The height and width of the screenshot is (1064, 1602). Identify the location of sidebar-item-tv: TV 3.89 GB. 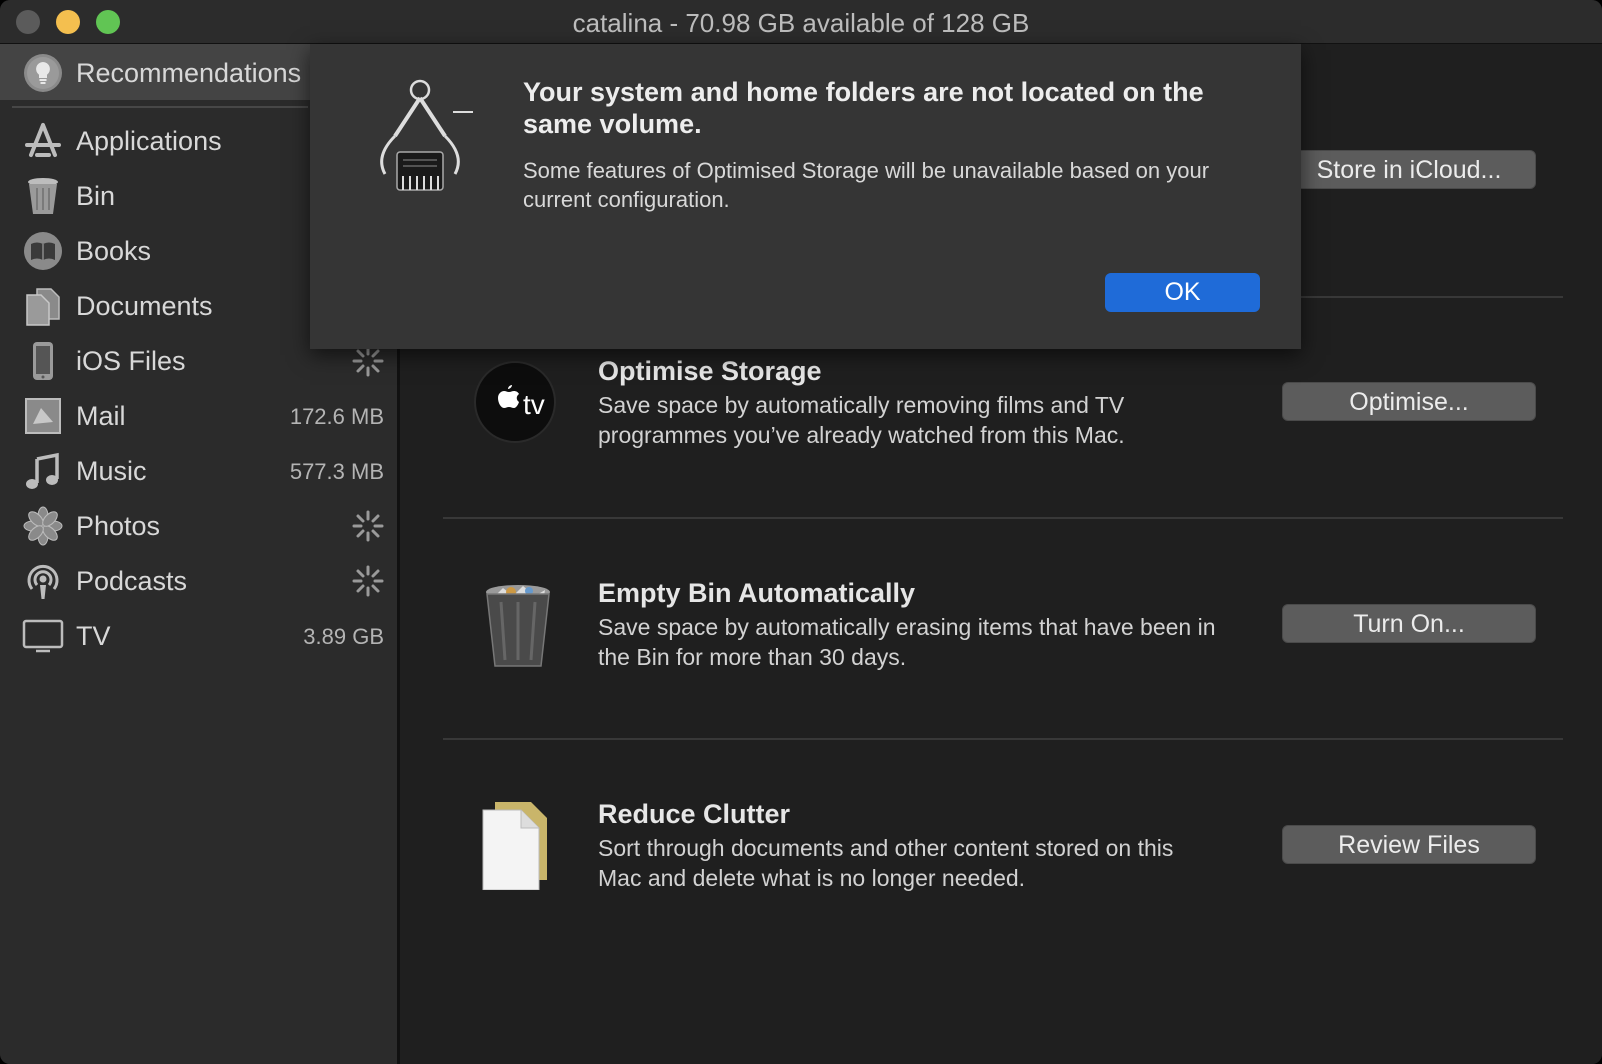
(200, 636).